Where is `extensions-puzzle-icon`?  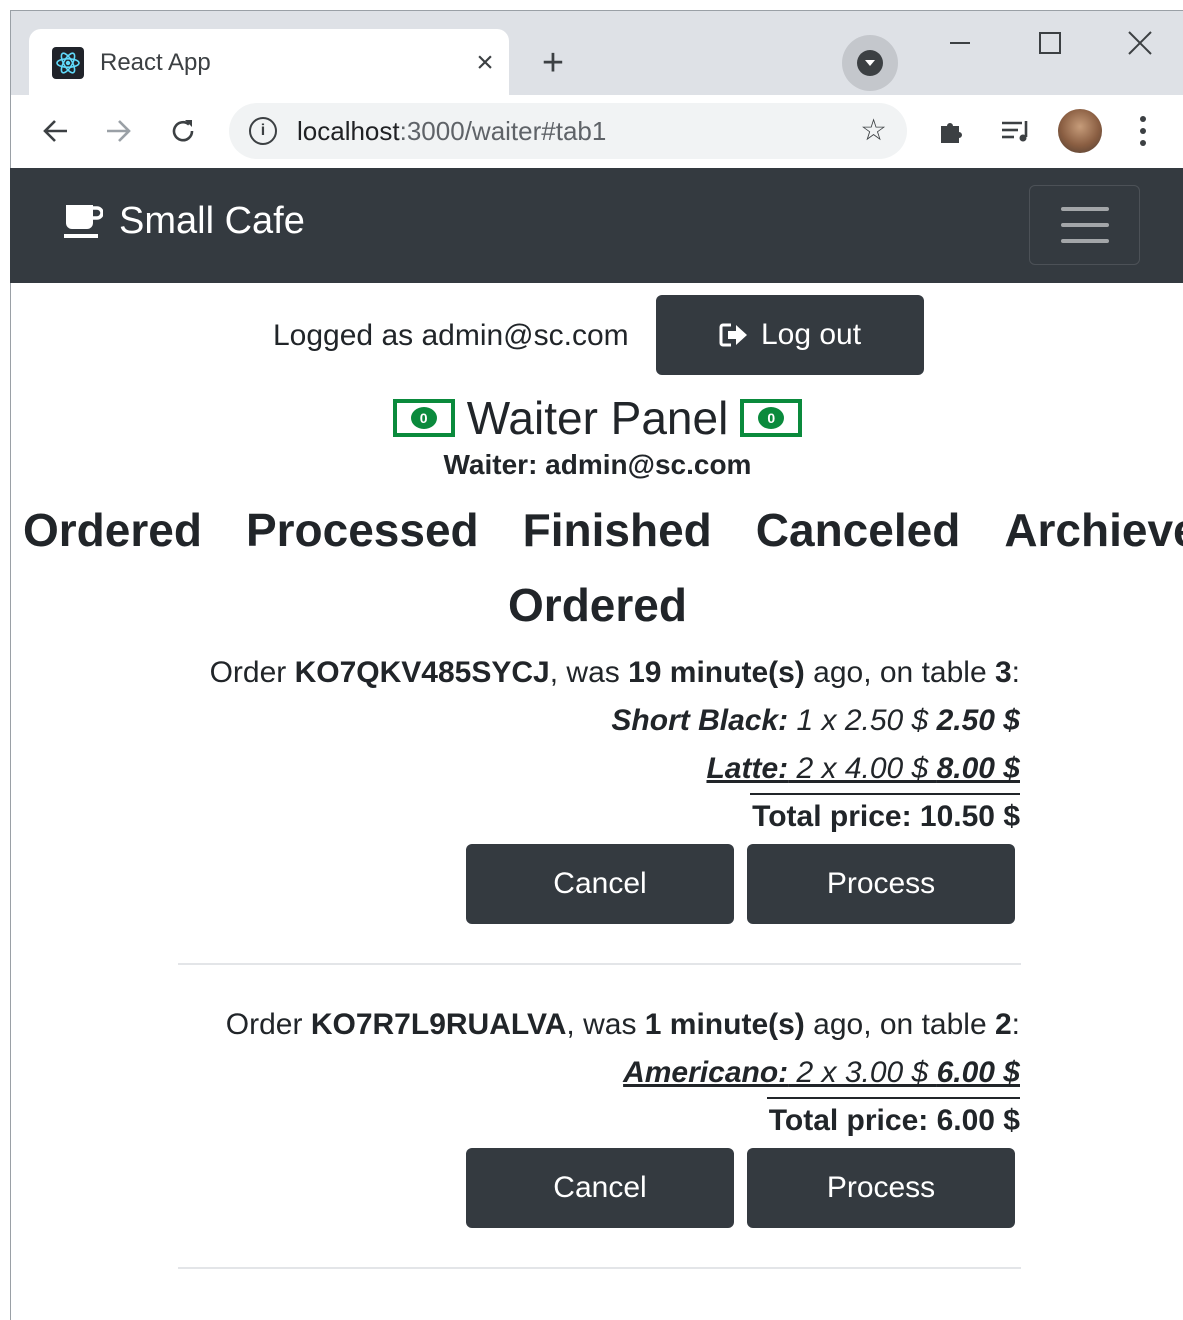 extensions-puzzle-icon is located at coordinates (952, 131).